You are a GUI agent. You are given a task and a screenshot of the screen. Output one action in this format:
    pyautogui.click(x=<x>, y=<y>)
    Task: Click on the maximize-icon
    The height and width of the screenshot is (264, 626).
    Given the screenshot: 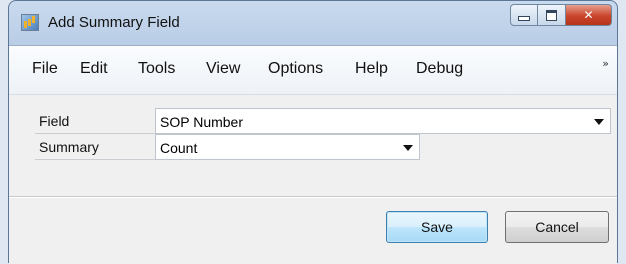 What is the action you would take?
    pyautogui.click(x=551, y=15)
    